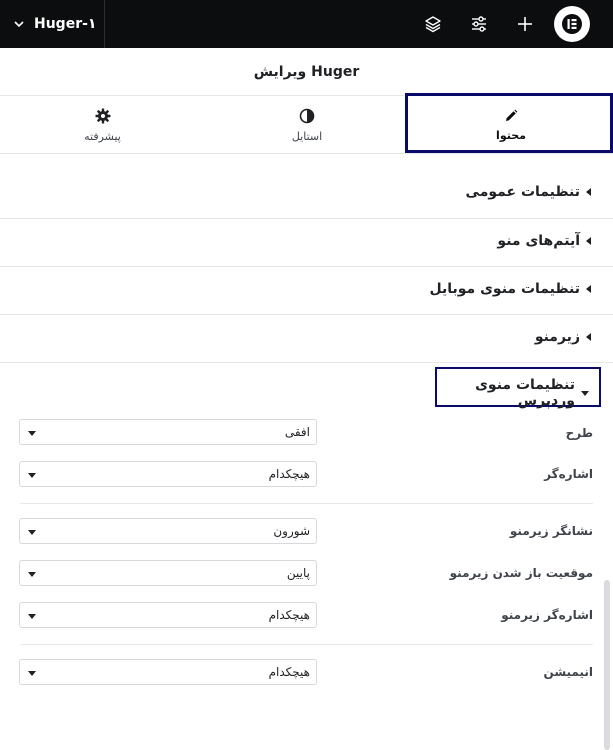 This screenshot has width=613, height=750. I want to click on layout-value: افقی, so click(297, 432).